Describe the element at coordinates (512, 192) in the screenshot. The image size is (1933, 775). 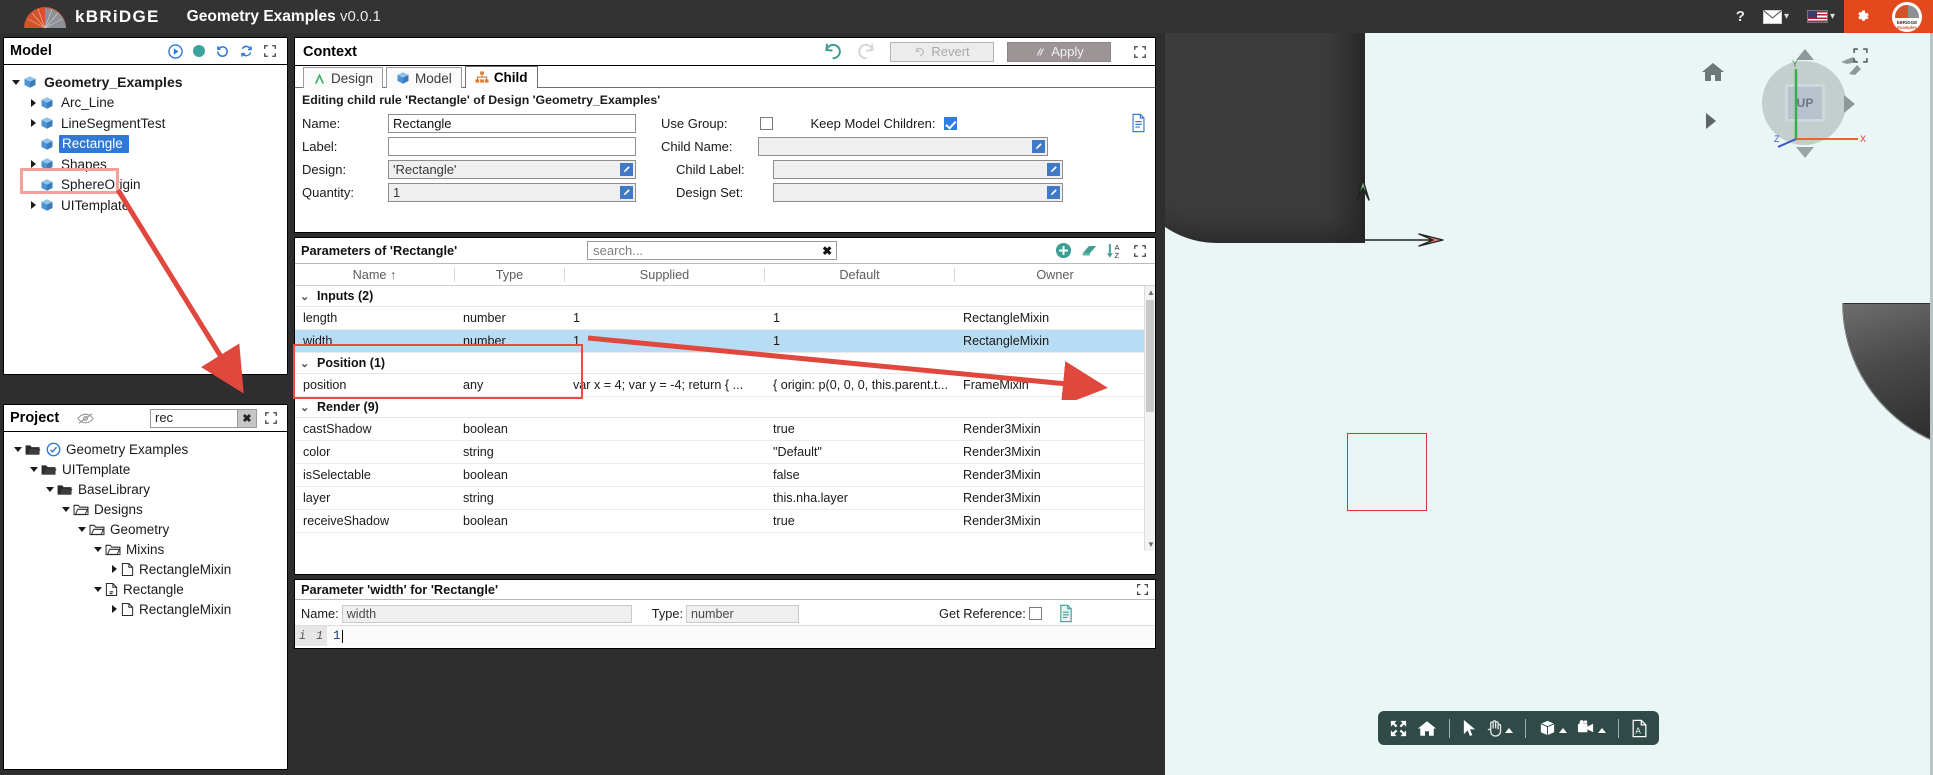
I see `quantity-field: 1` at that location.